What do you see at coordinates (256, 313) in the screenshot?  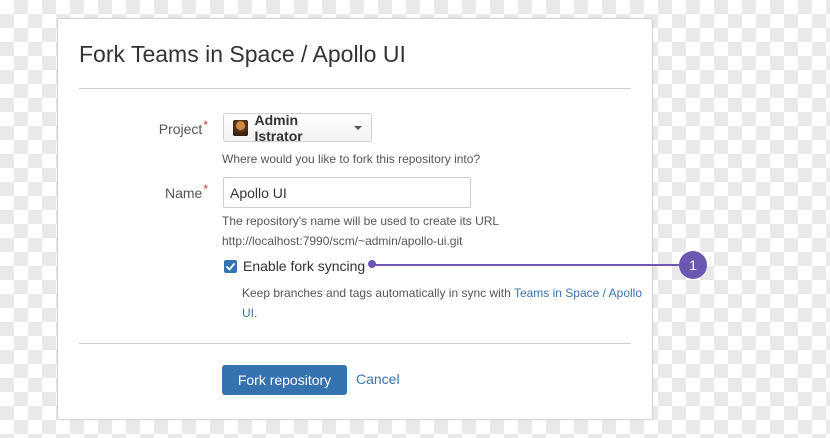 I see `sync-help-suffix: .` at bounding box center [256, 313].